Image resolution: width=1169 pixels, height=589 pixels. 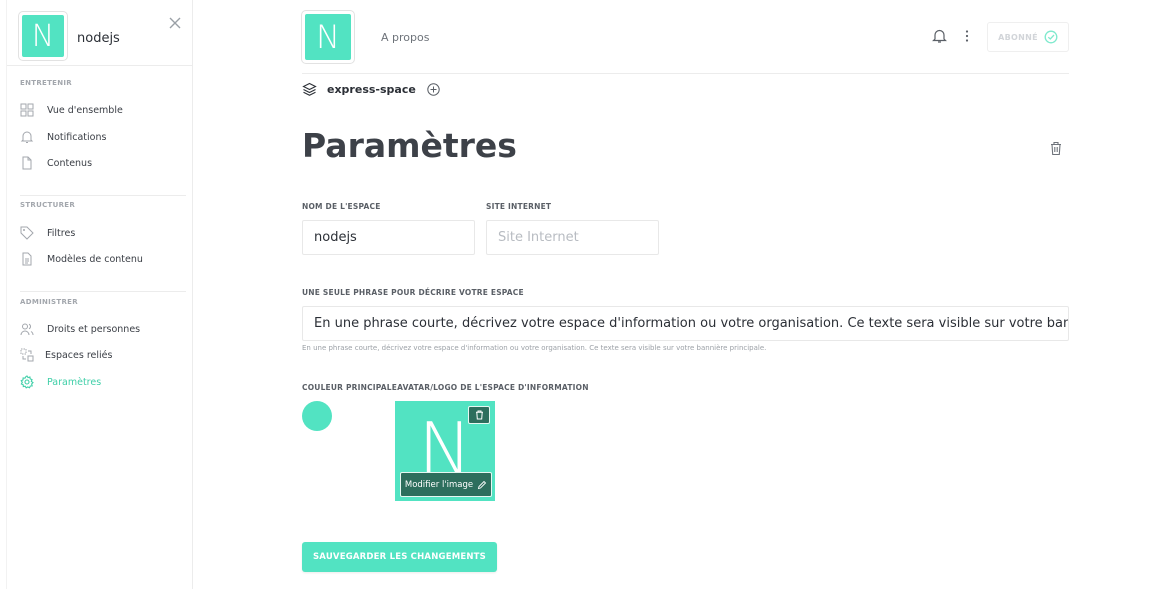 I want to click on primary-color-swatch, so click(x=317, y=416).